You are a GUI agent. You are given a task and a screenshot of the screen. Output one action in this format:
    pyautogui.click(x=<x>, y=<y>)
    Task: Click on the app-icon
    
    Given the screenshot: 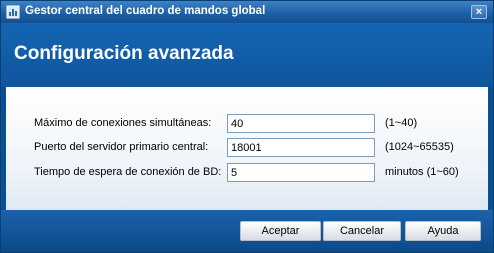 What is the action you would take?
    pyautogui.click(x=13, y=12)
    